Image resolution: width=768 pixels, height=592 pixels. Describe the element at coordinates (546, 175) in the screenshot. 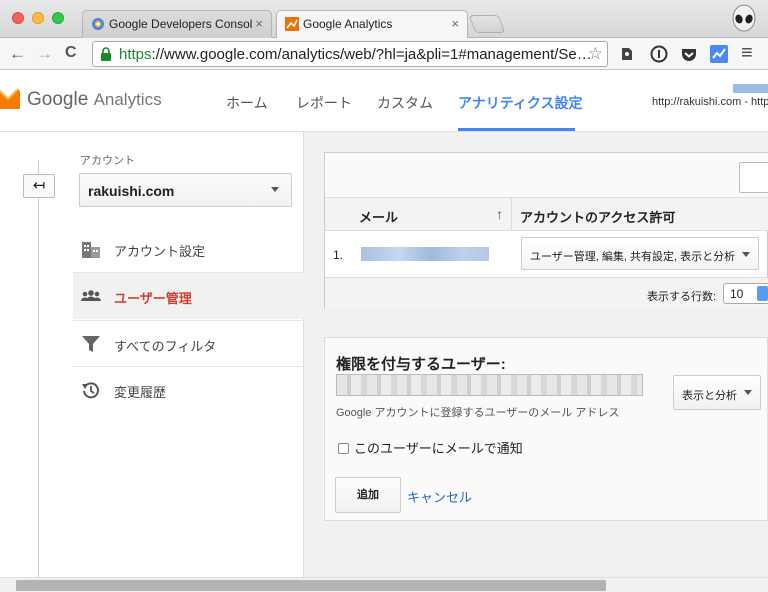

I see `table-toolbar` at that location.